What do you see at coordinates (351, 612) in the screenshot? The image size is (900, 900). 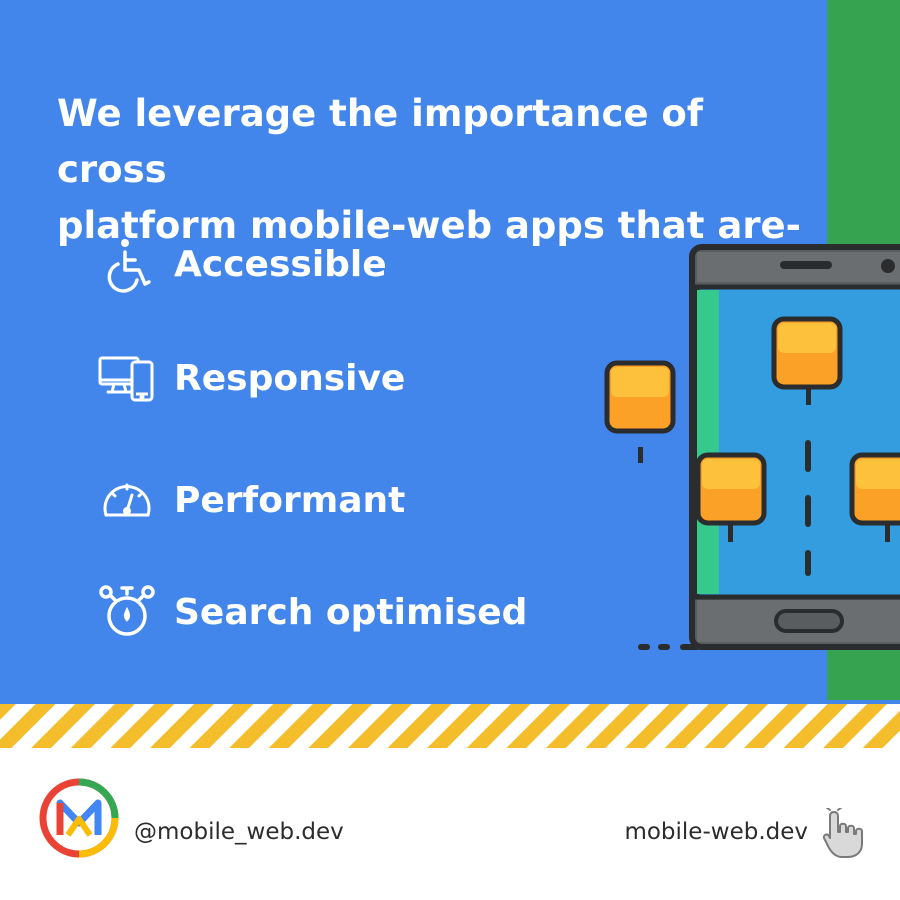 I see `feature-label: Search optimised` at bounding box center [351, 612].